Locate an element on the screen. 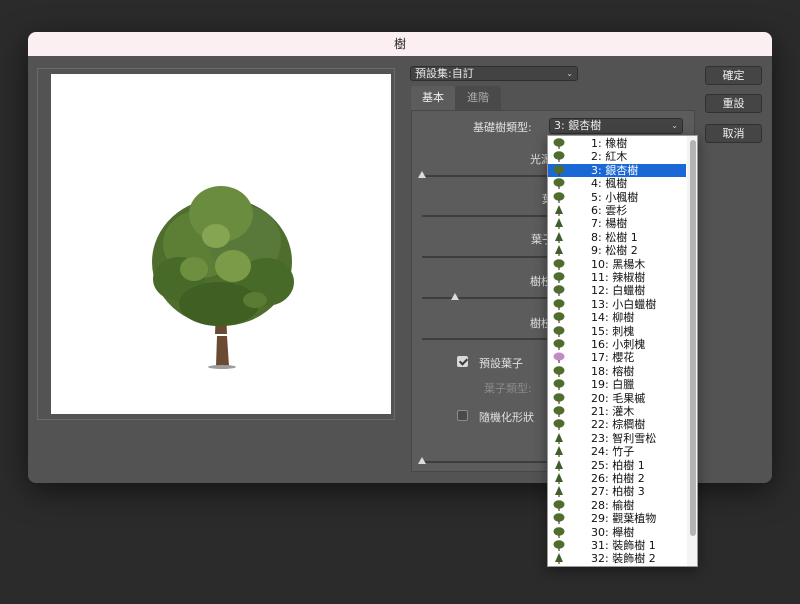 This screenshot has height=604, width=800. tree-type-label: 31: 裝飾樹 1 is located at coordinates (623, 545).